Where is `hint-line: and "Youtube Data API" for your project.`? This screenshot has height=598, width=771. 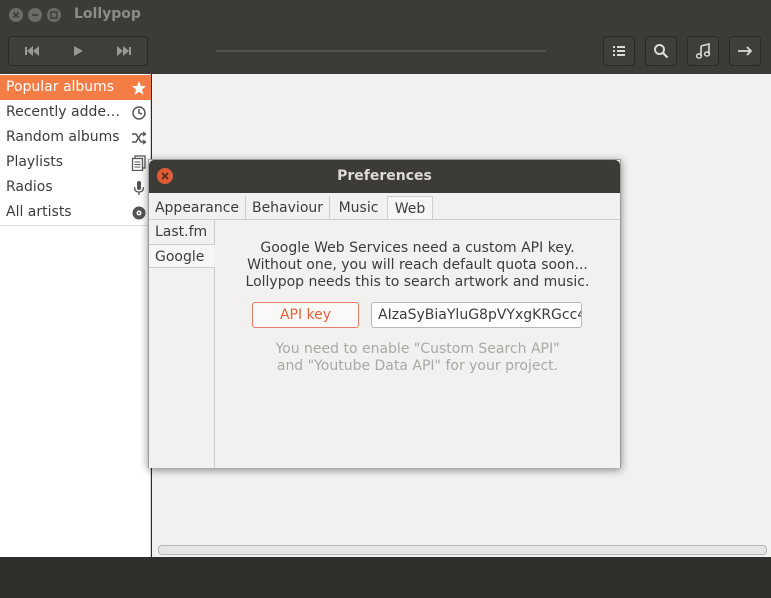 hint-line: and "Youtube Data API" for your project. is located at coordinates (417, 366).